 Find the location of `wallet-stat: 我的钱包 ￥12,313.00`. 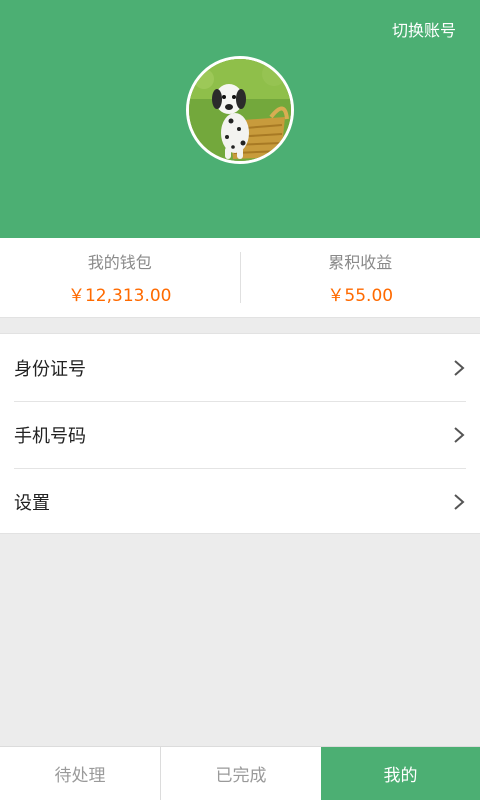

wallet-stat: 我的钱包 ￥12,313.00 is located at coordinates (120, 277).